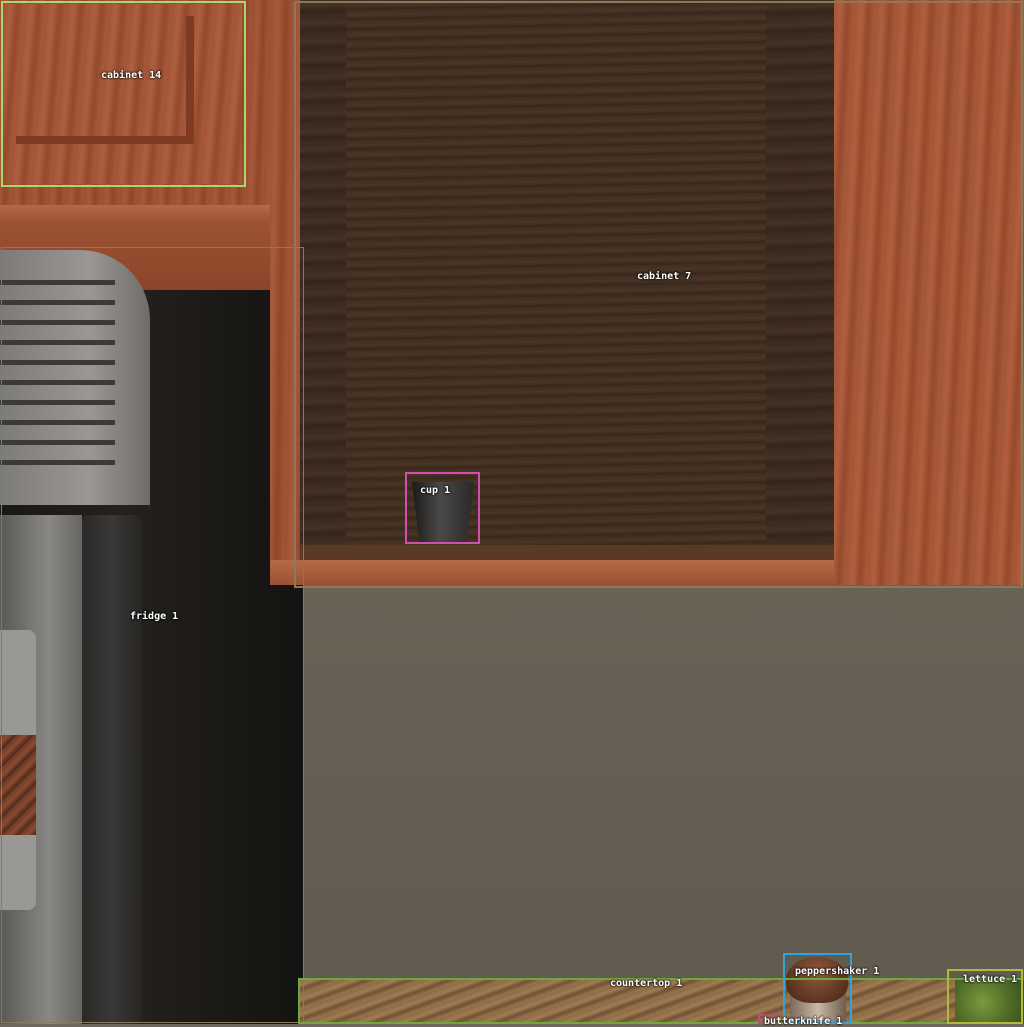  Describe the element at coordinates (803, 1021) in the screenshot. I see `label-butterknife-1: butterknife 1` at that location.